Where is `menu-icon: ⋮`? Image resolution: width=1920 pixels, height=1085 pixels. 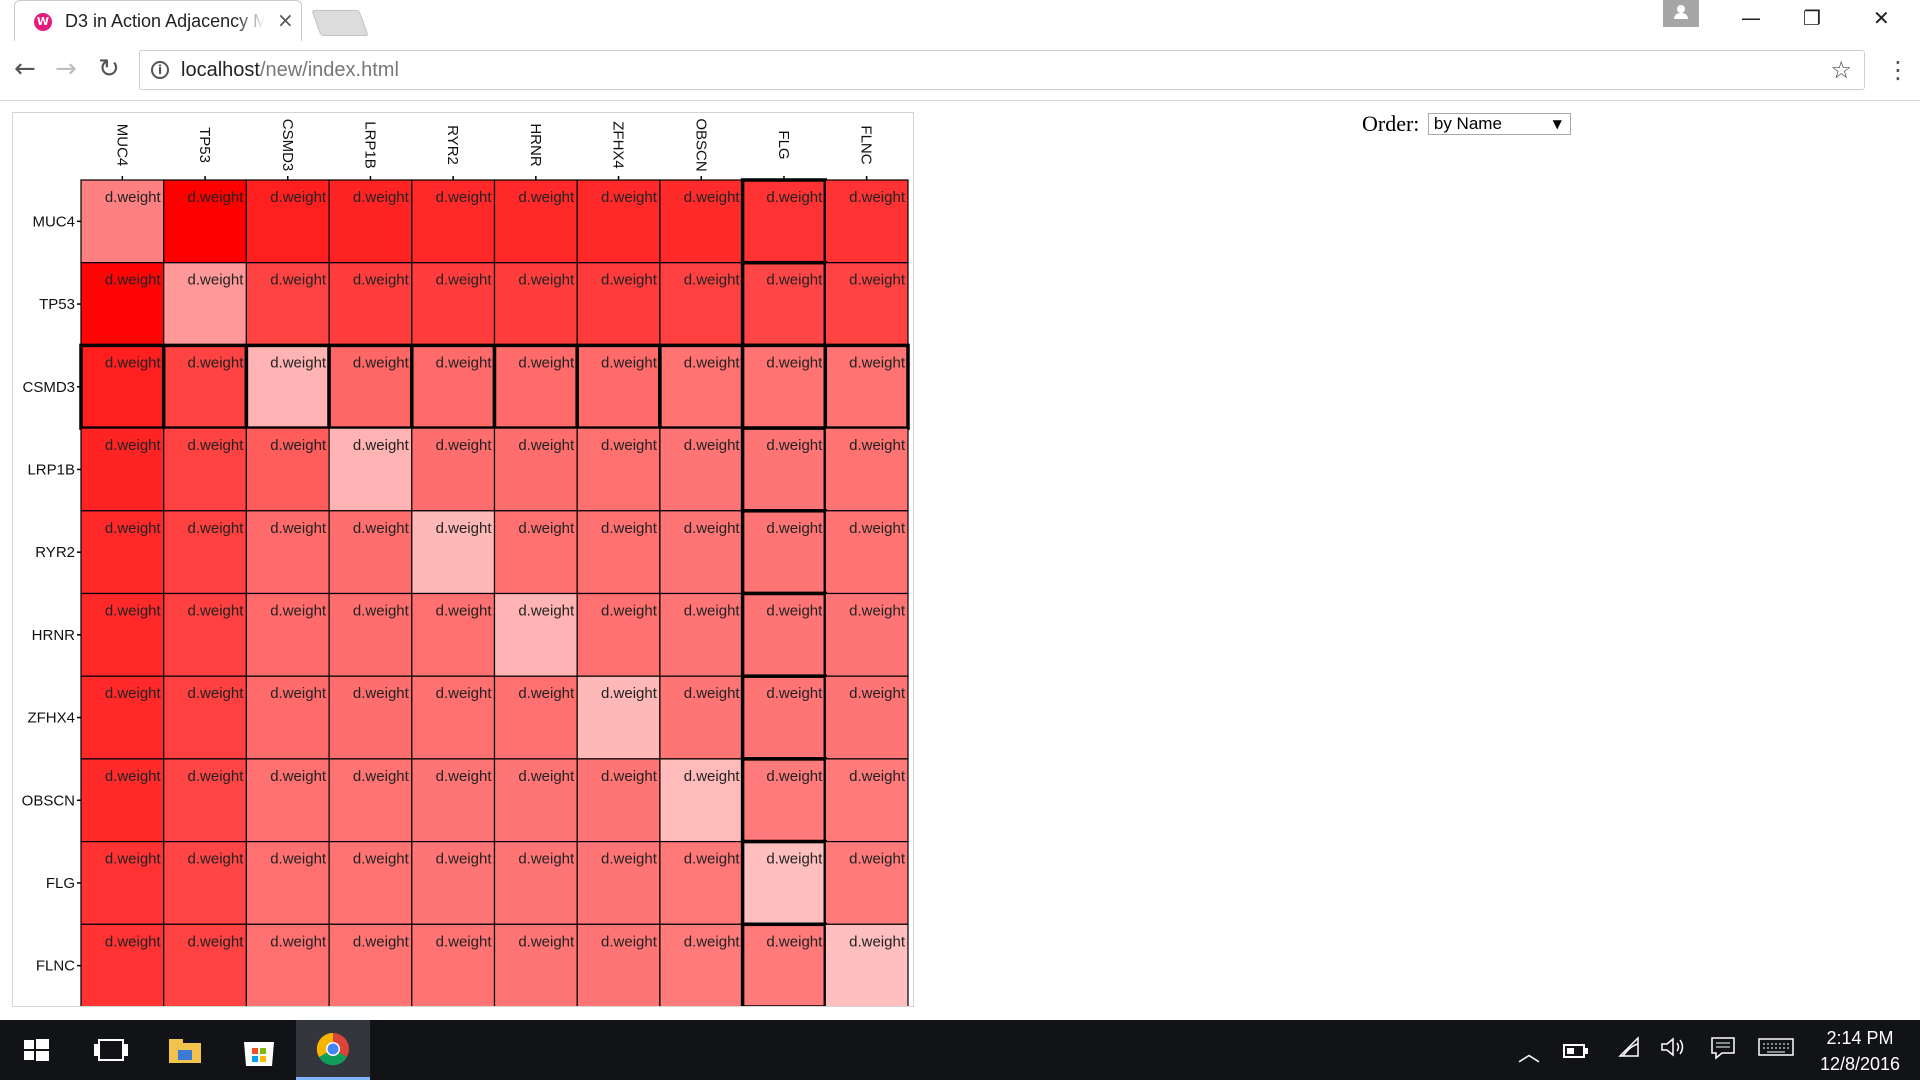
menu-icon: ⋮ is located at coordinates (1898, 70).